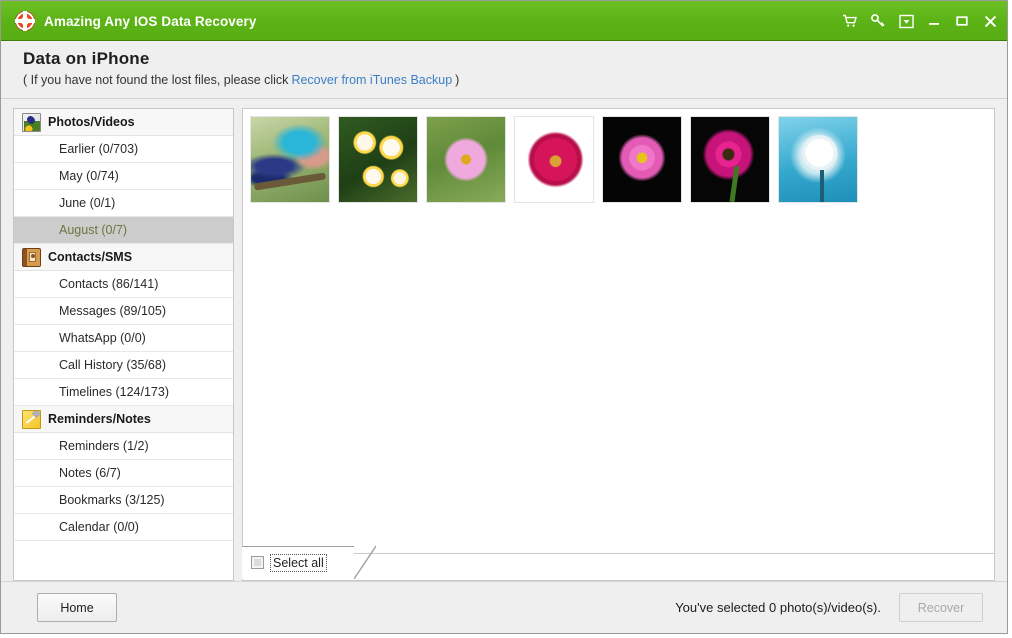 This screenshot has width=1012, height=638. I want to click on thumbnail-blue-bird, so click(290, 159).